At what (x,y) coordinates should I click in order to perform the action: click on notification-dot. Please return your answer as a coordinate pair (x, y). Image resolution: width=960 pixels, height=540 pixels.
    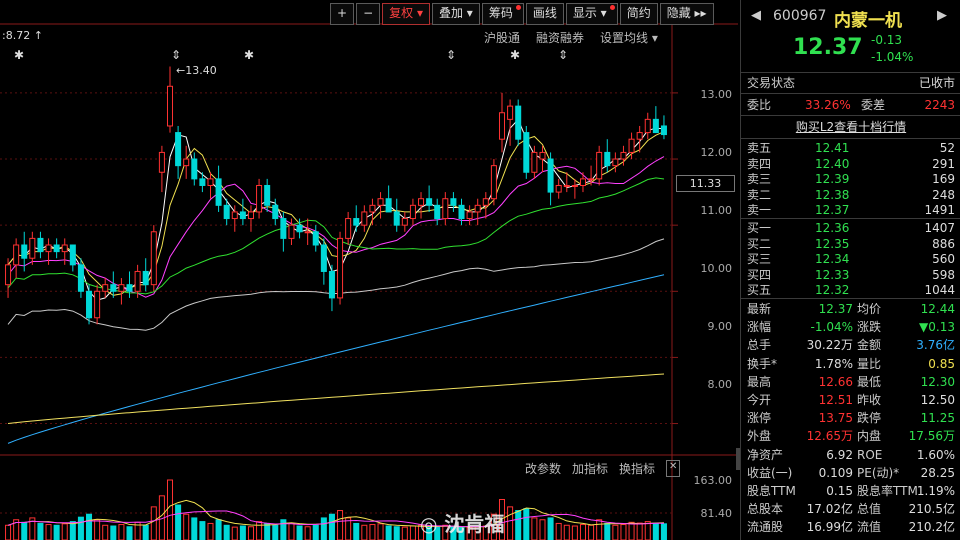
    Looking at the image, I should click on (612, 7).